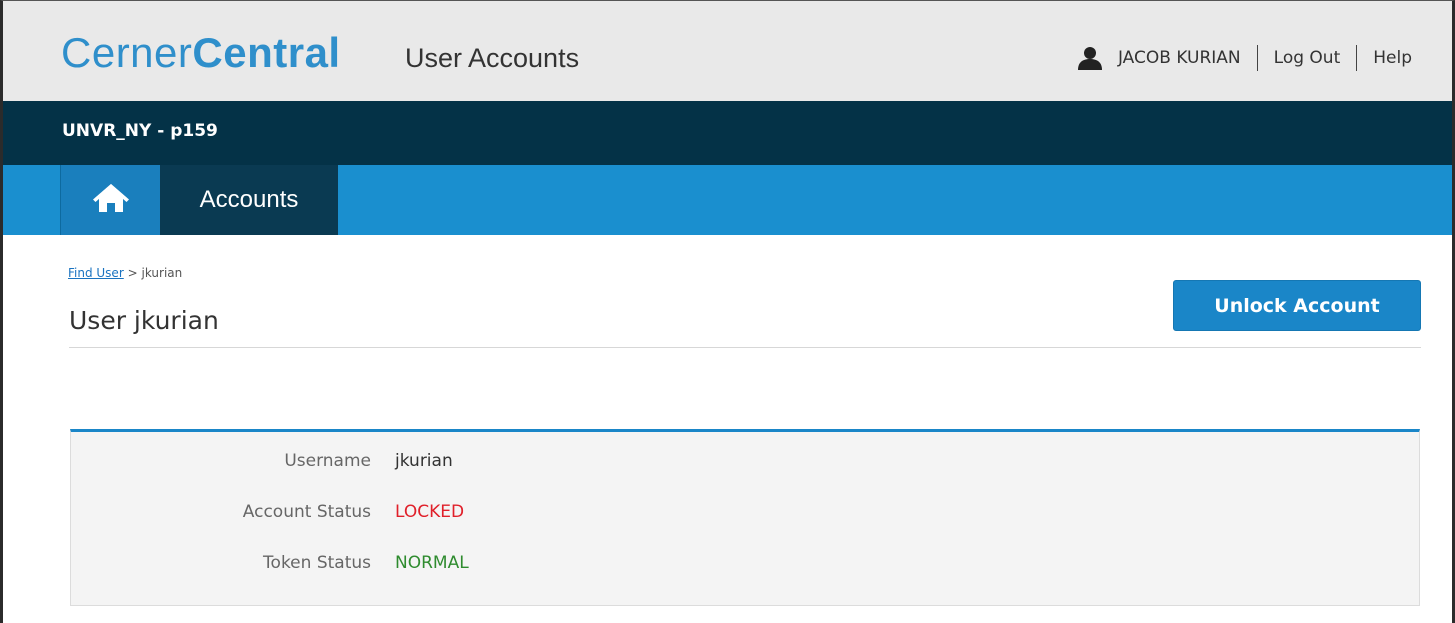 Image resolution: width=1455 pixels, height=623 pixels. What do you see at coordinates (127, 52) in the screenshot?
I see `logo-text-cerner: Cerner` at bounding box center [127, 52].